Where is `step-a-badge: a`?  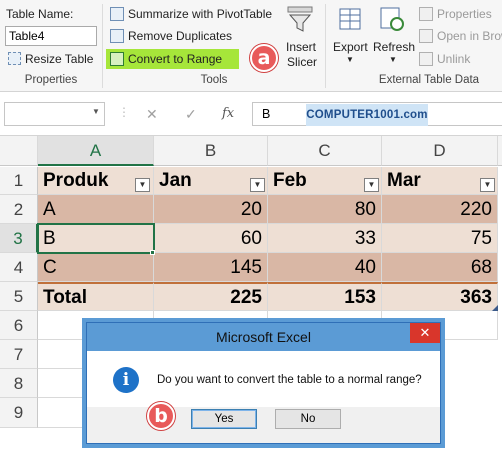 step-a-badge: a is located at coordinates (264, 58).